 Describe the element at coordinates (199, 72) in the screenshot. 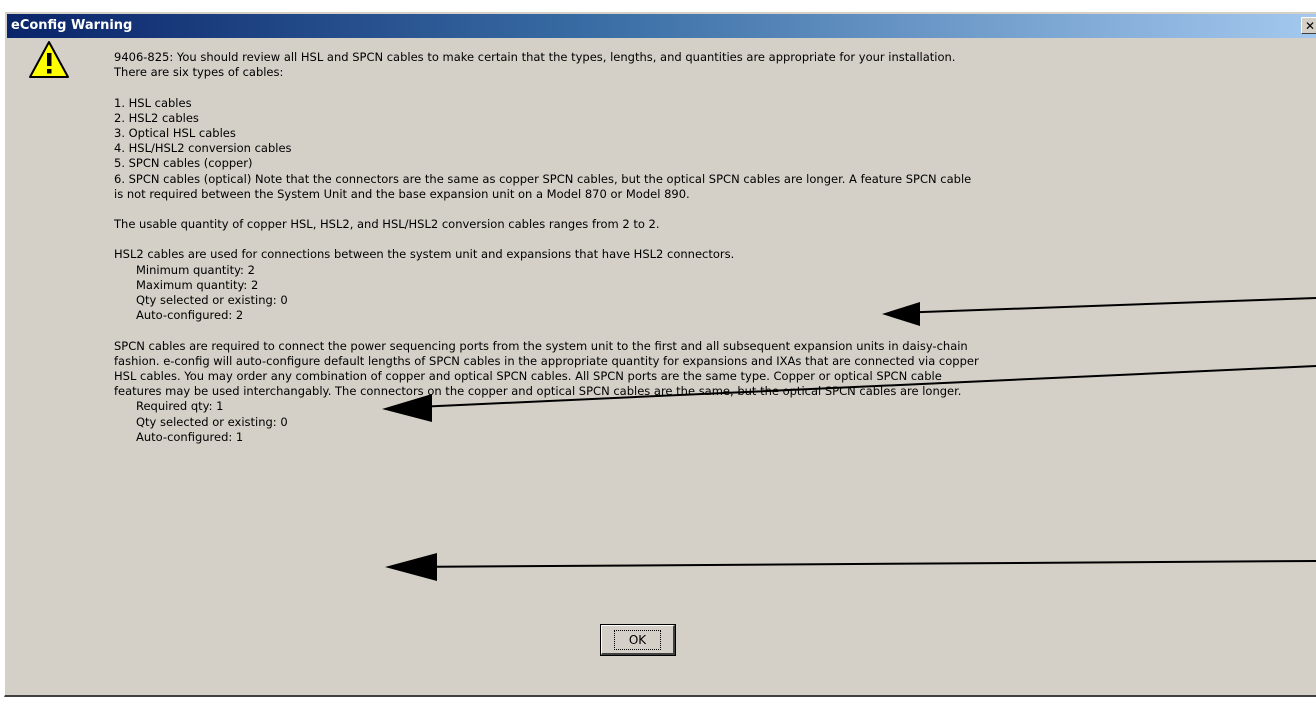

I see `message-intro-2: There are six types of cables:` at that location.